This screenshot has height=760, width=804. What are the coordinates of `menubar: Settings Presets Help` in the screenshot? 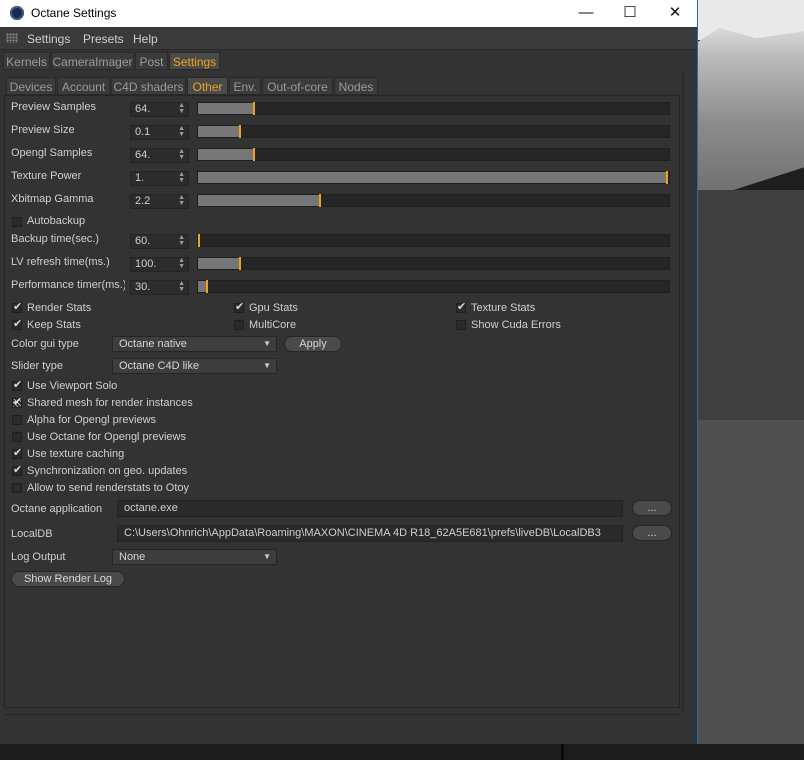 It's located at (348, 39).